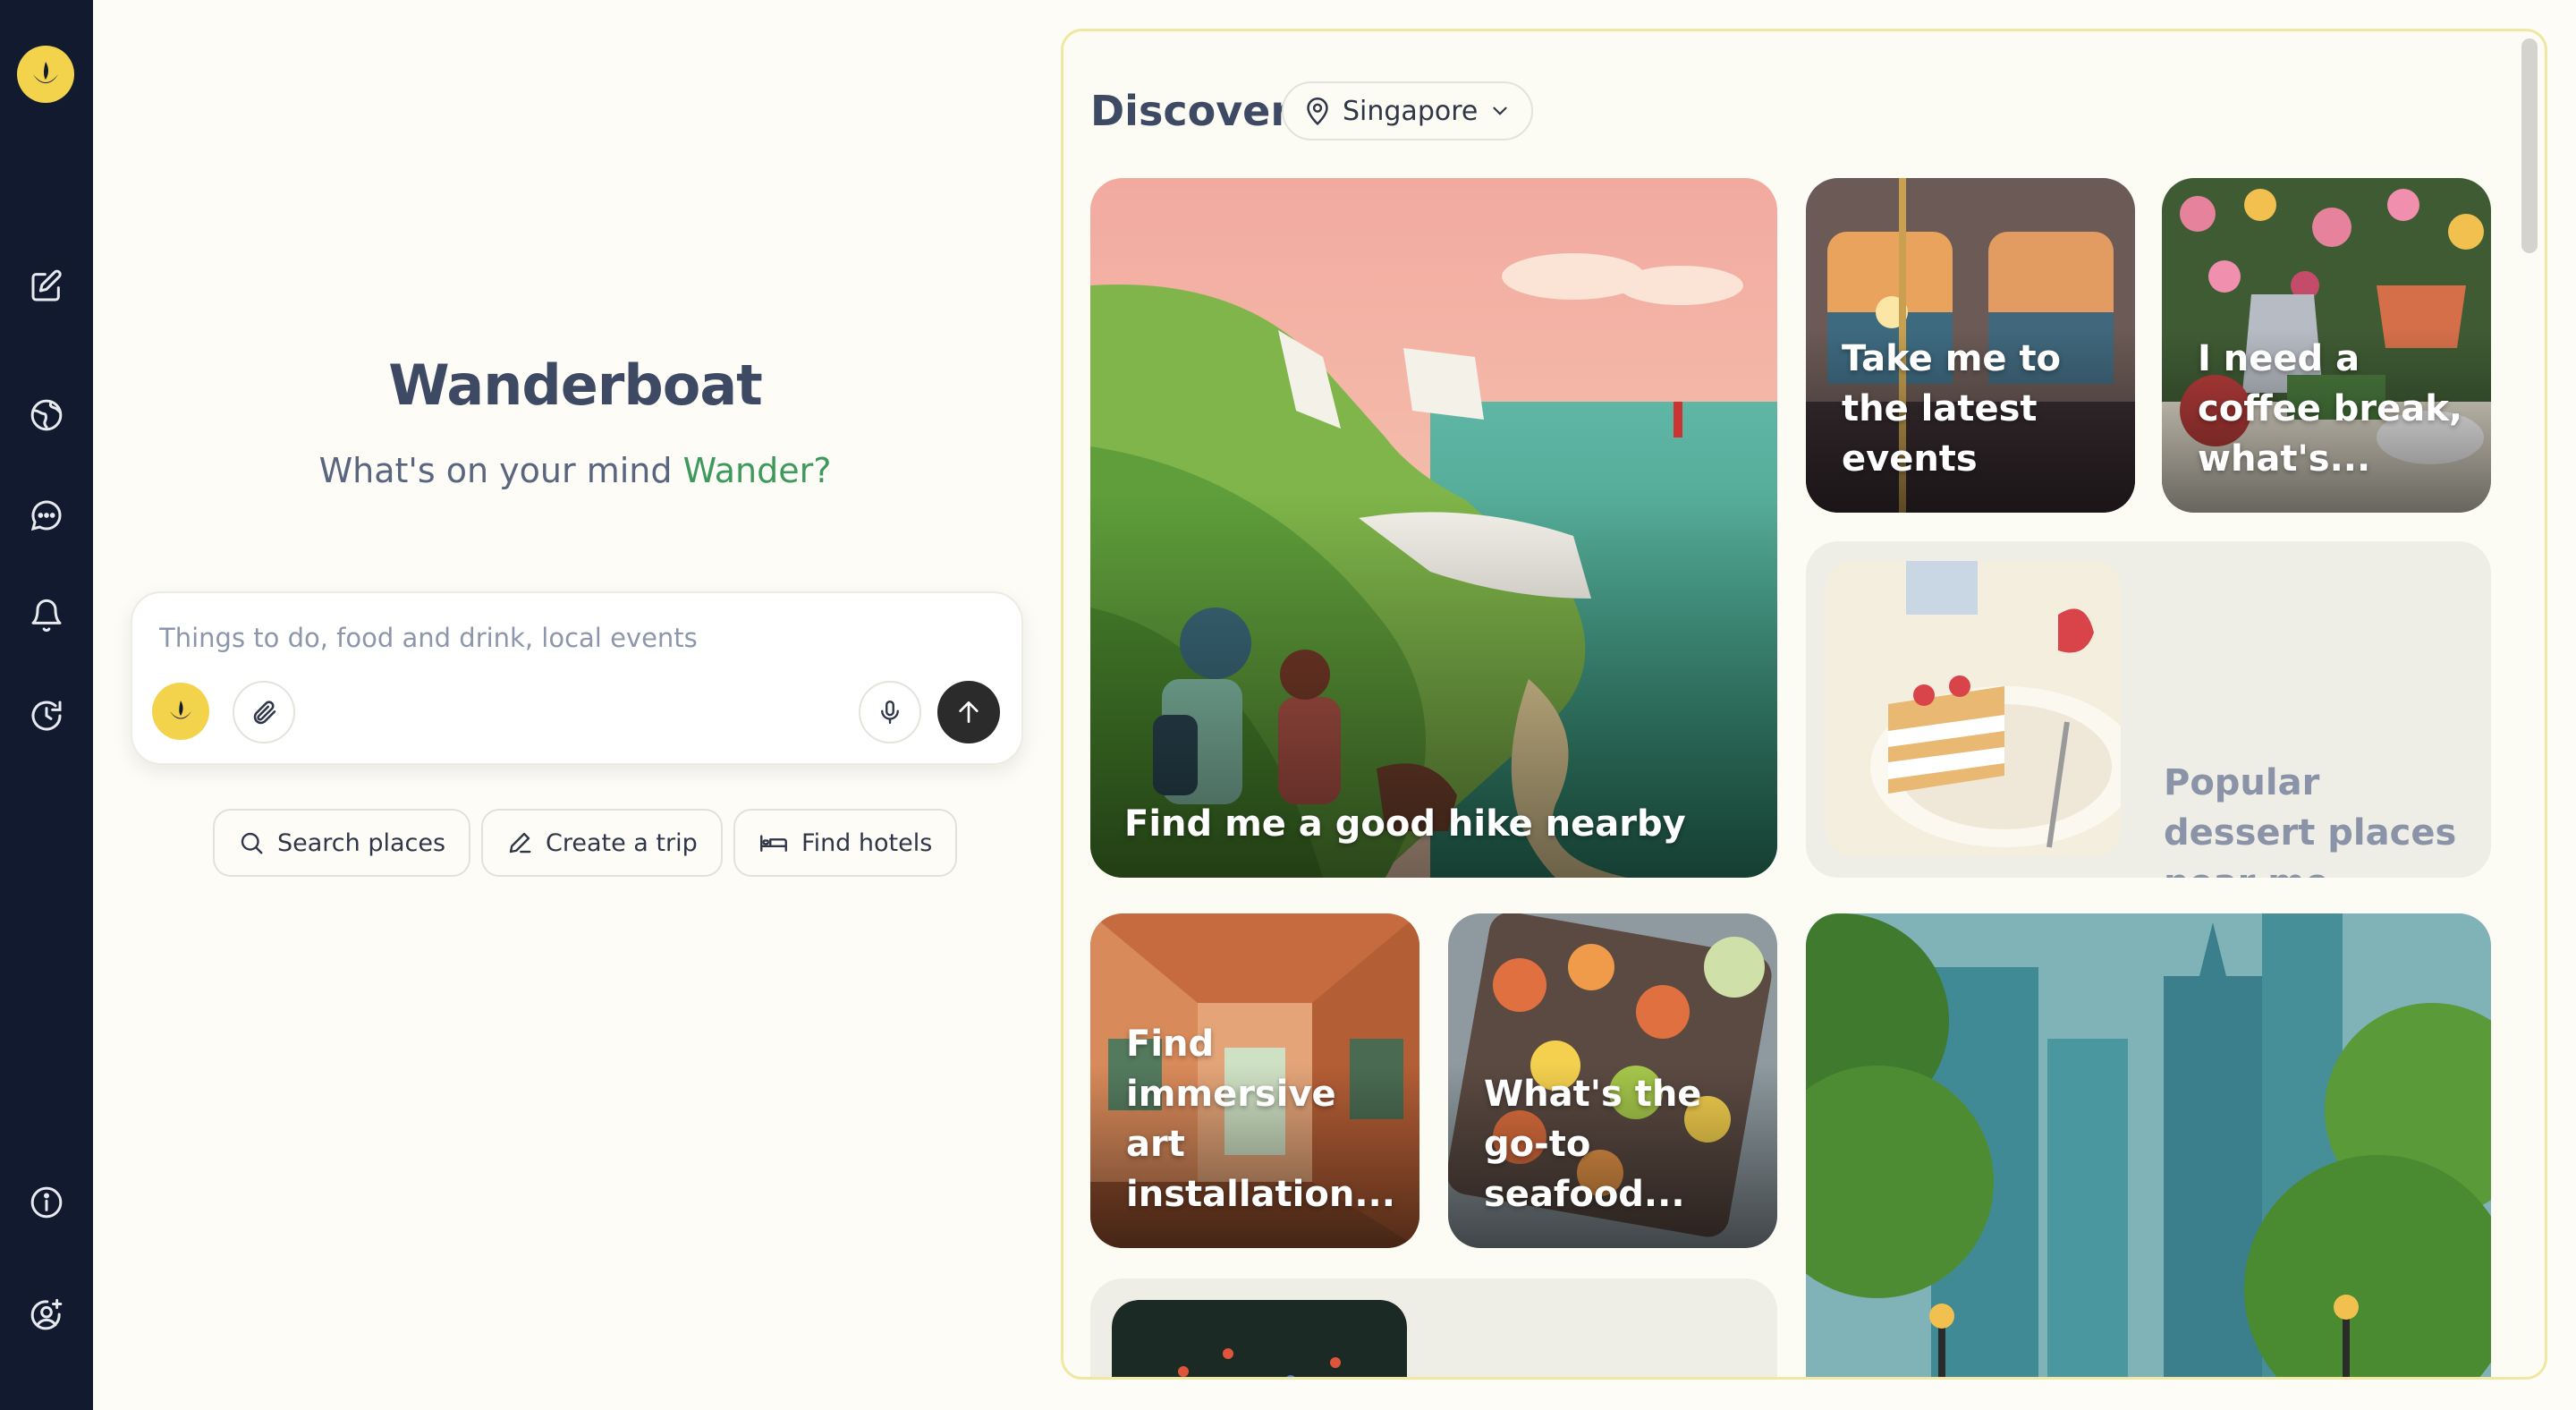 The width and height of the screenshot is (2576, 1410). I want to click on attach-button, so click(264, 712).